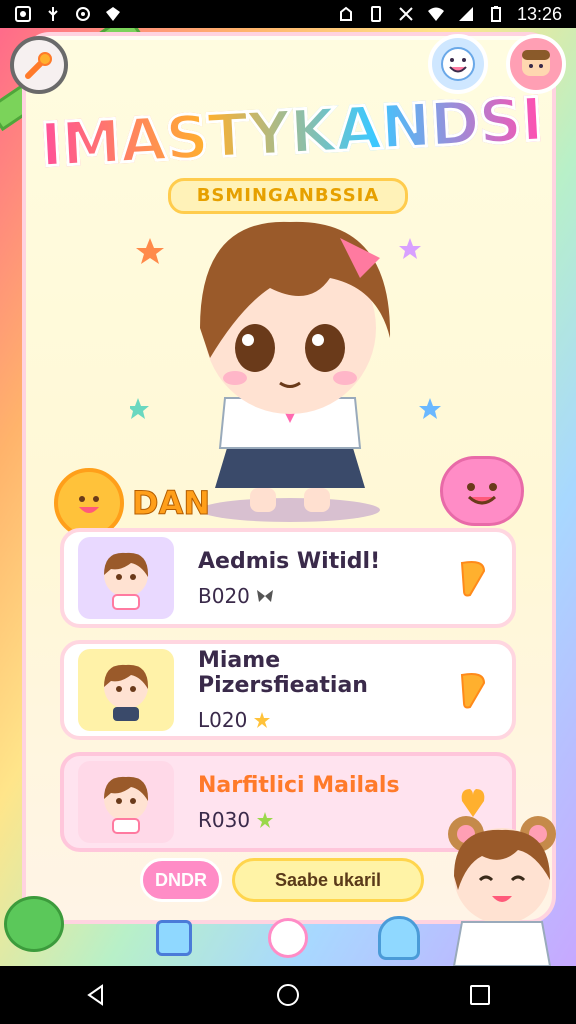 The height and width of the screenshot is (1024, 576). I want to click on pin-decoration-icon, so click(288, 938).